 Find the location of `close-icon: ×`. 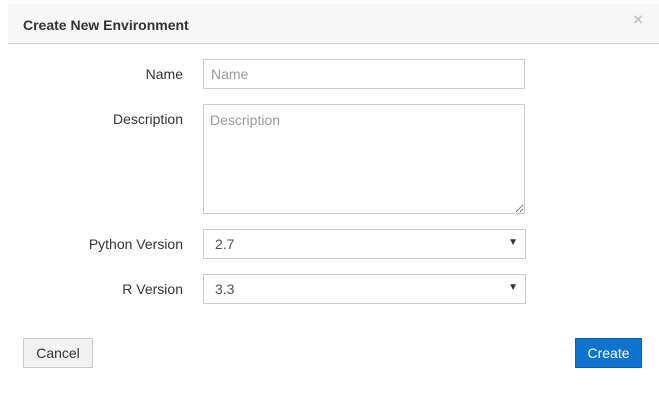

close-icon: × is located at coordinates (638, 19).